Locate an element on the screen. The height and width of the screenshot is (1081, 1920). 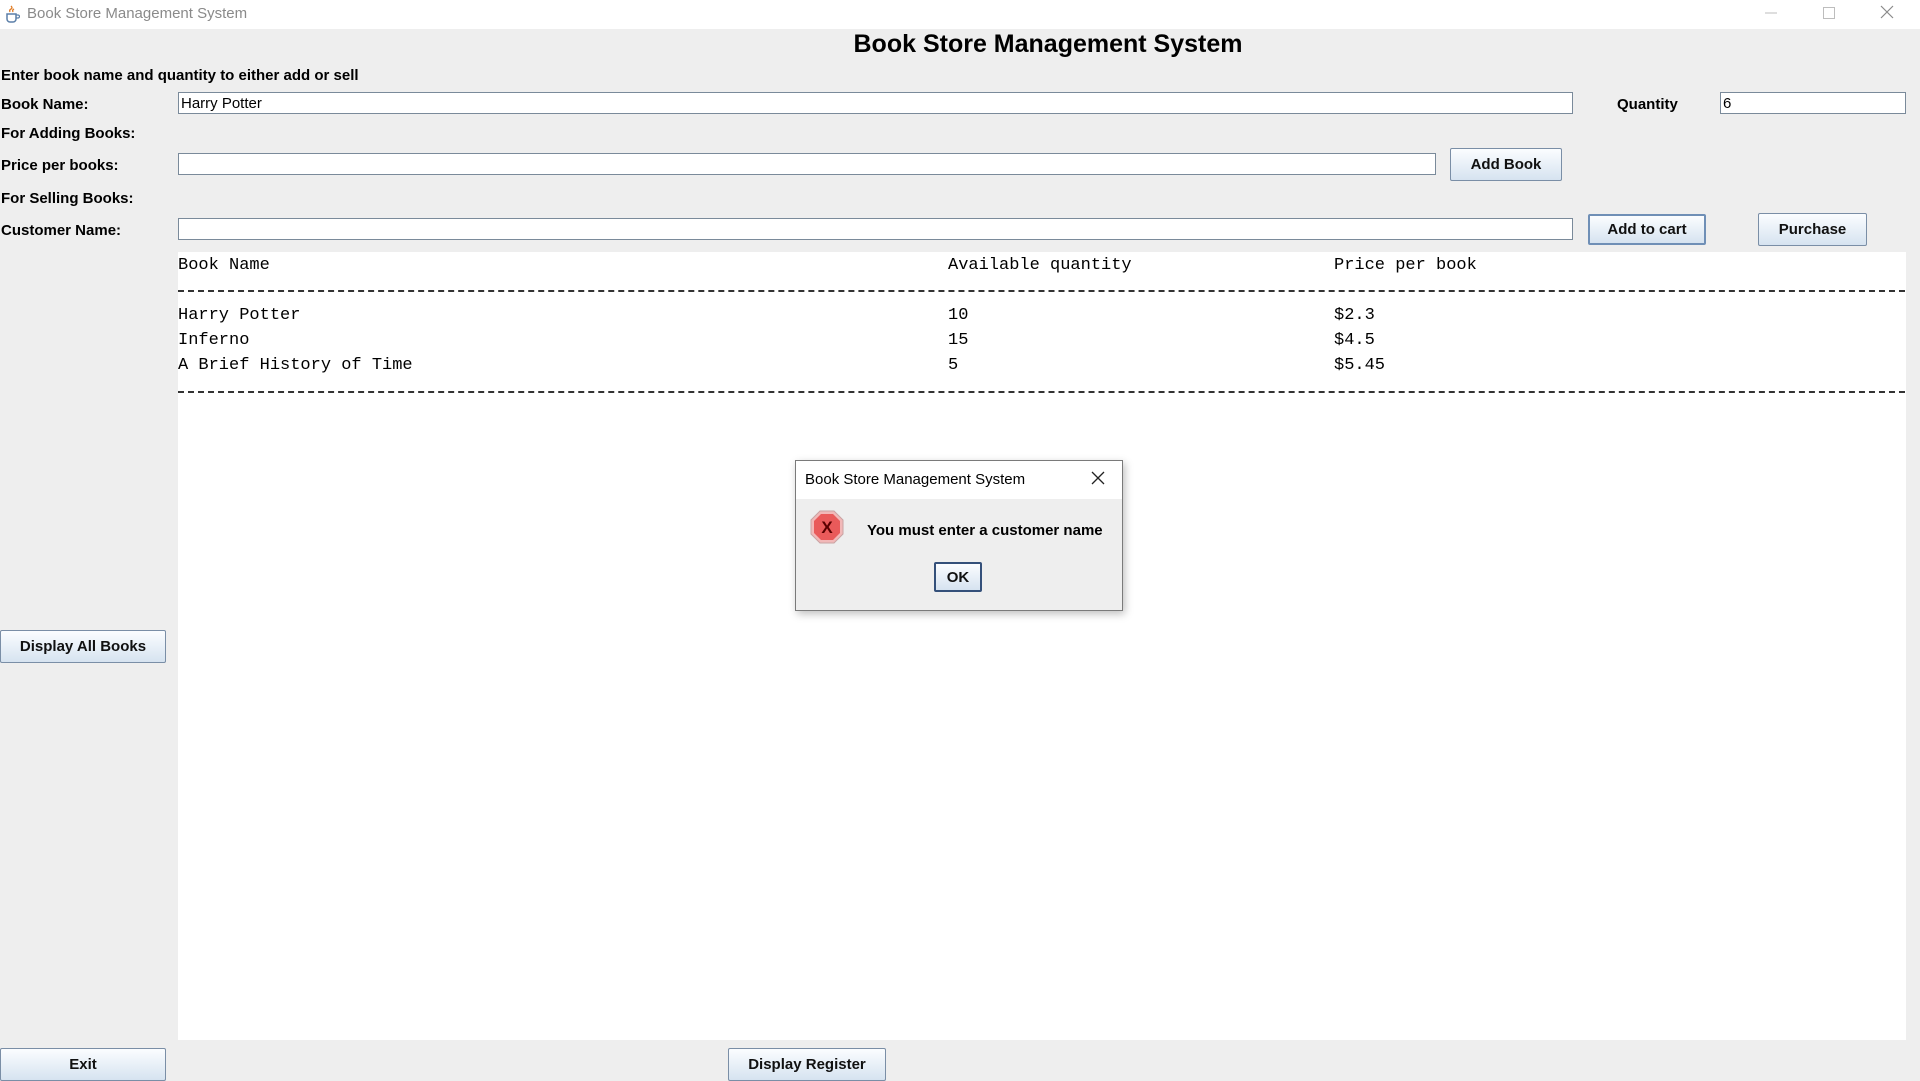
table-row-quantity: 10 is located at coordinates (958, 315).